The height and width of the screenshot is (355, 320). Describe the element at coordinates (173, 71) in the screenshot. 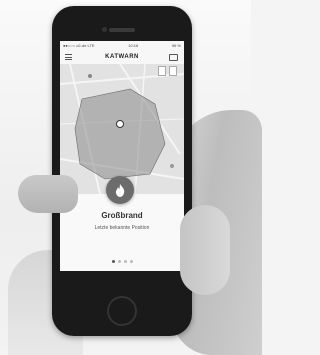

I see `list-icon` at that location.